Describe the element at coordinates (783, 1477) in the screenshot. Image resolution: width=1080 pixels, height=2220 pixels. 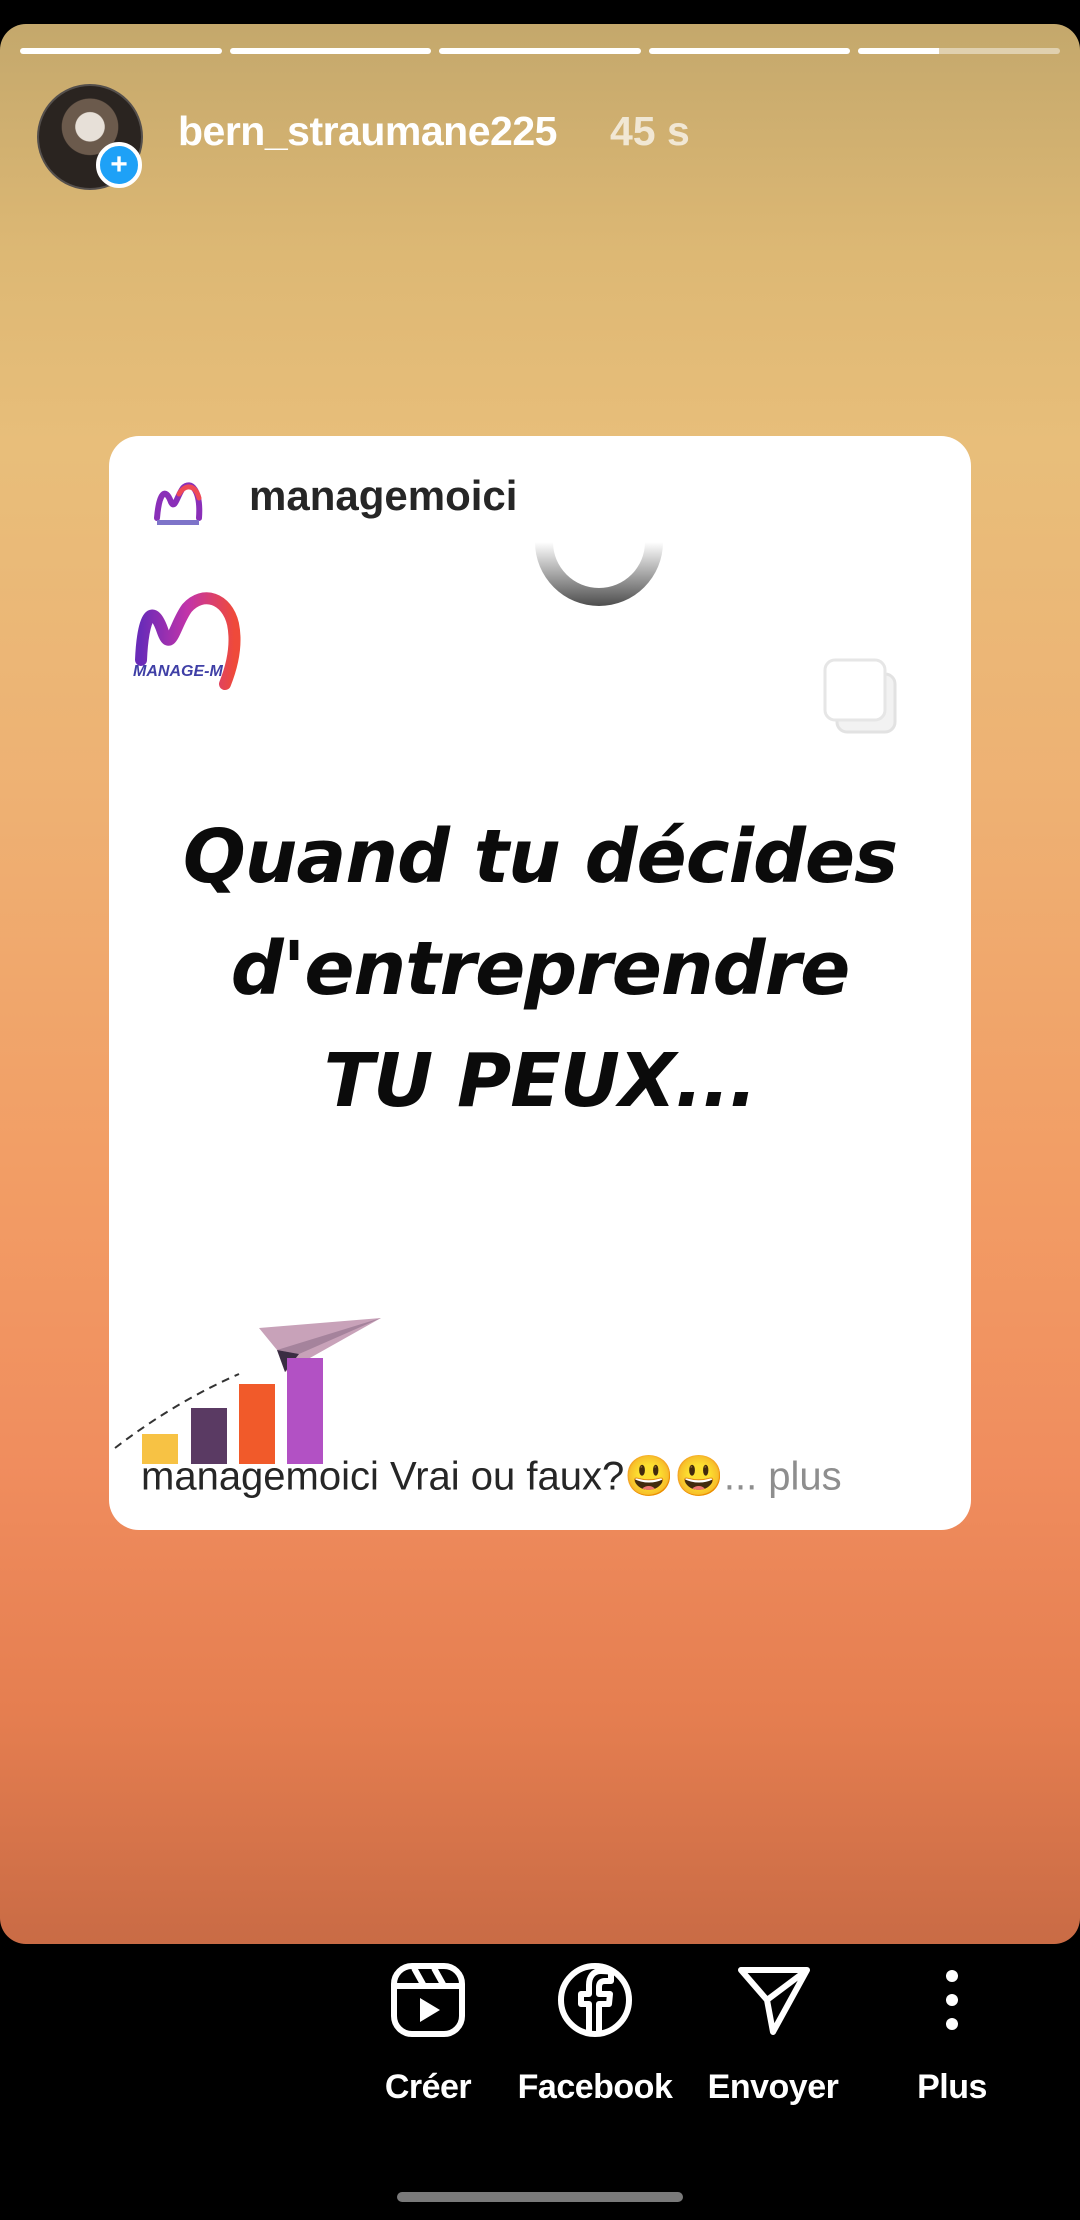
I see `caption-more-link: ... plus` at that location.